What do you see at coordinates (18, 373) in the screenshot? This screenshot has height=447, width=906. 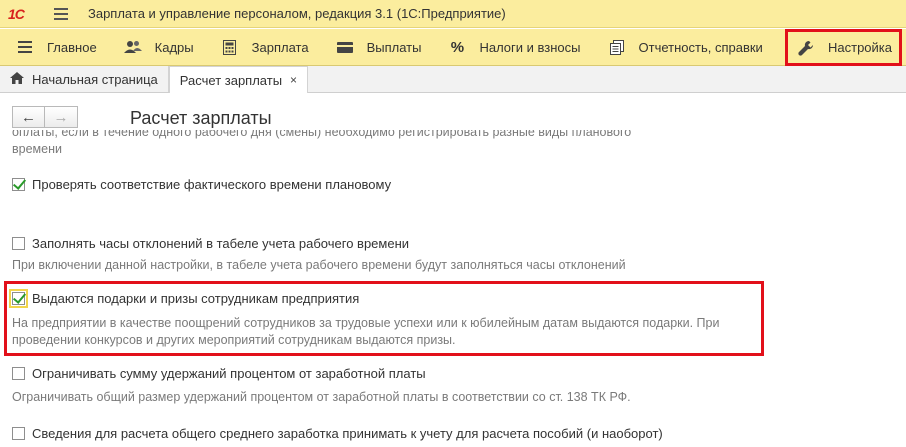 I see `limit-deductions-checkbox` at bounding box center [18, 373].